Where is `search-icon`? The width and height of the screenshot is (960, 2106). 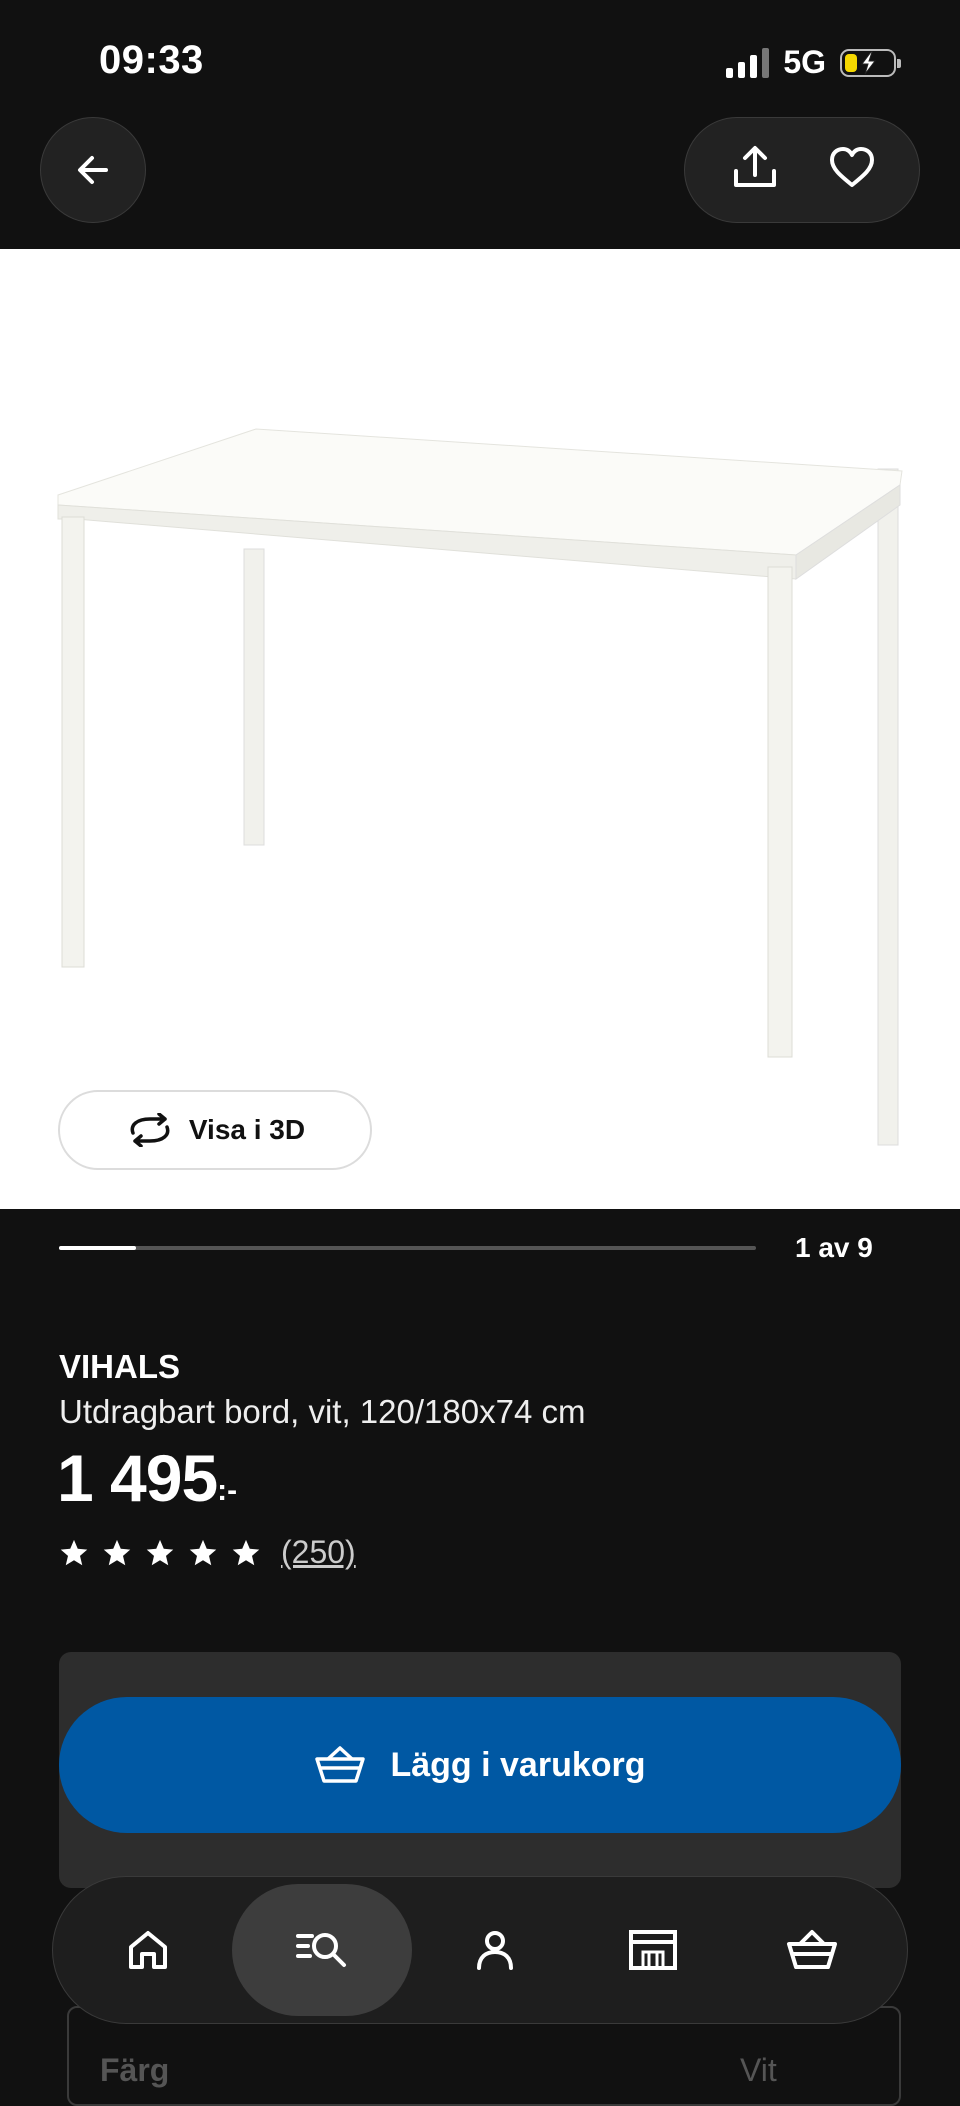 search-icon is located at coordinates (320, 1950).